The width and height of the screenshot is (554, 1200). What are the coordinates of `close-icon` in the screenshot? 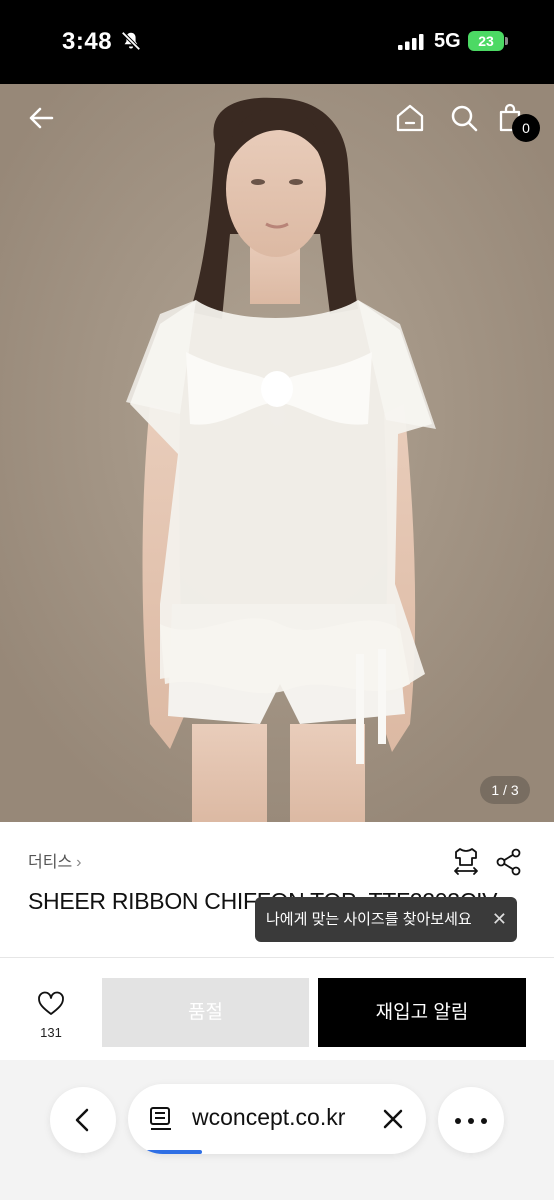 It's located at (393, 1119).